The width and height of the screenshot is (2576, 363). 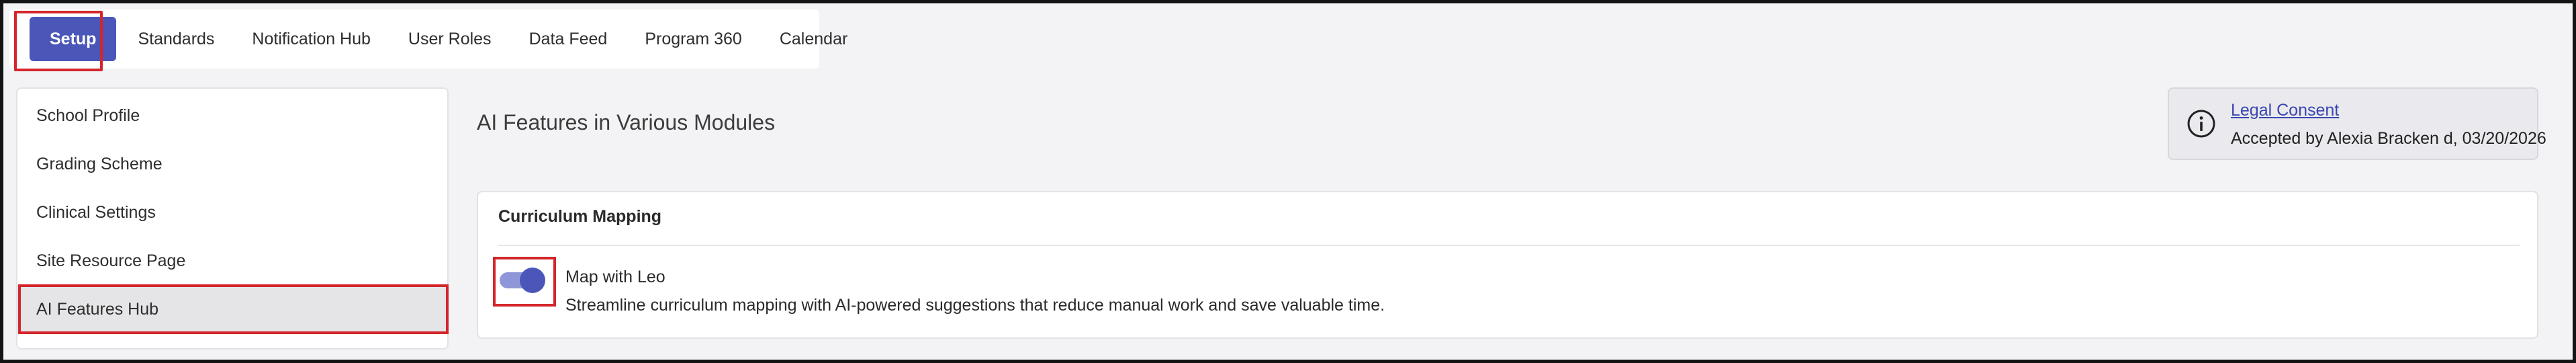 What do you see at coordinates (2285, 110) in the screenshot?
I see `legal-consent-link: Legal Consent` at bounding box center [2285, 110].